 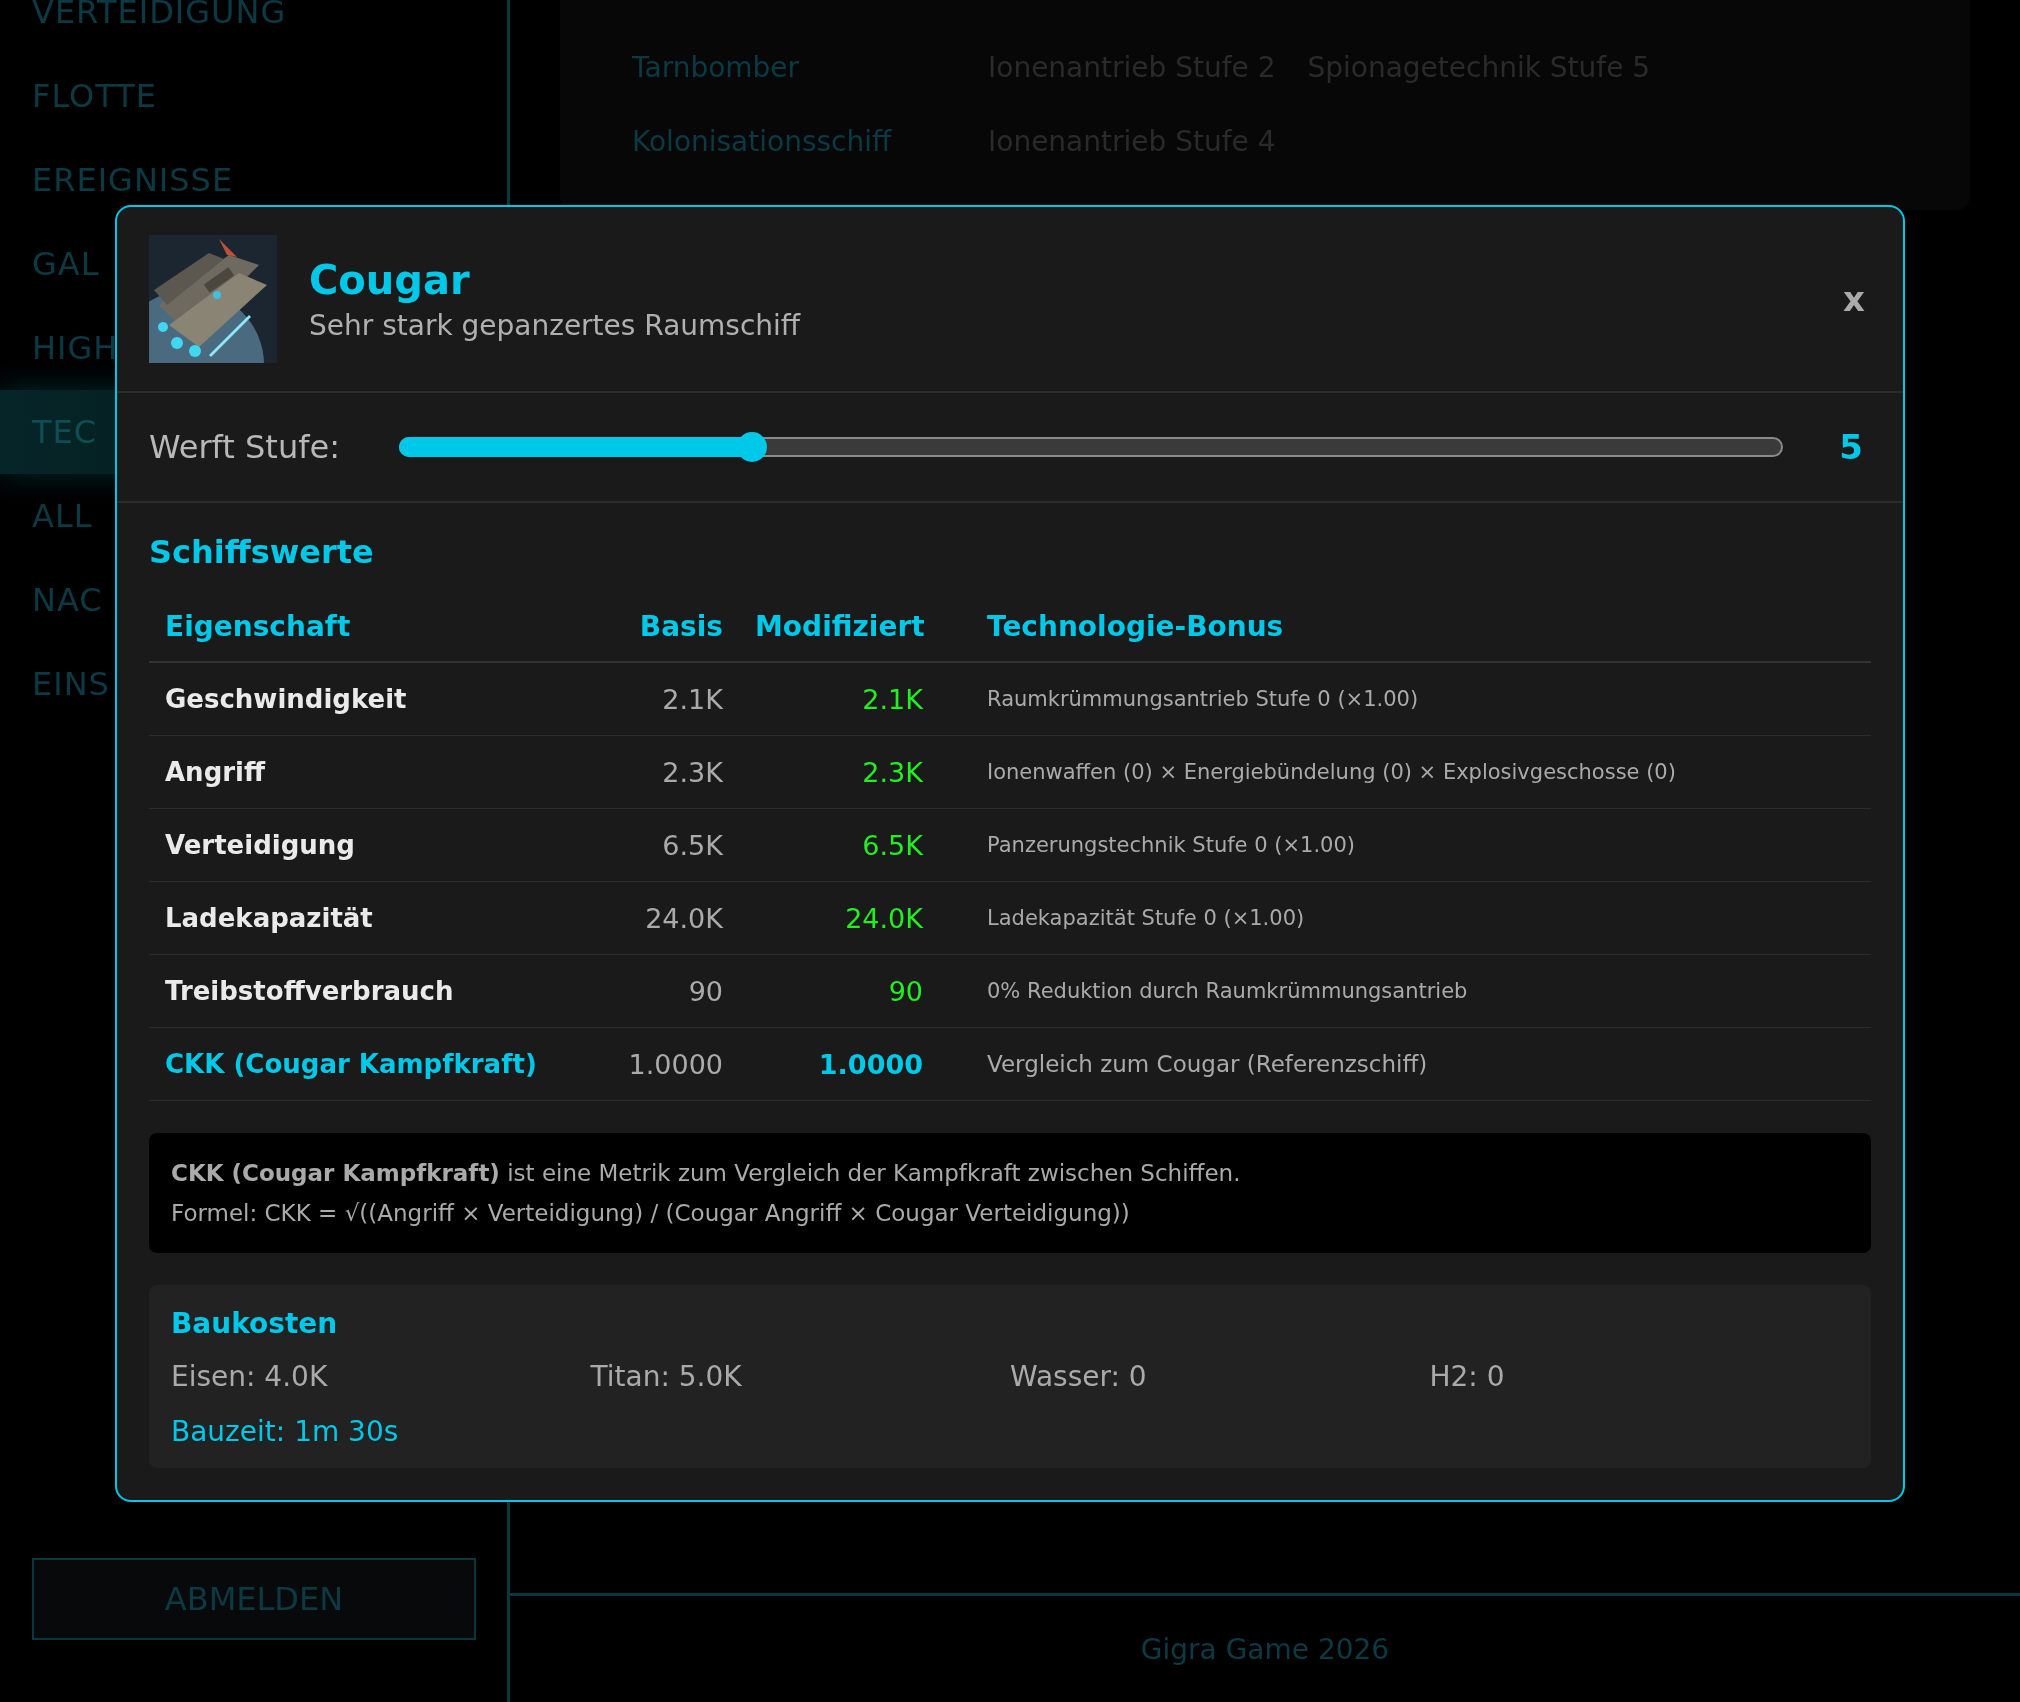 I want to click on slider-label: Werft Stufe:, so click(x=245, y=447).